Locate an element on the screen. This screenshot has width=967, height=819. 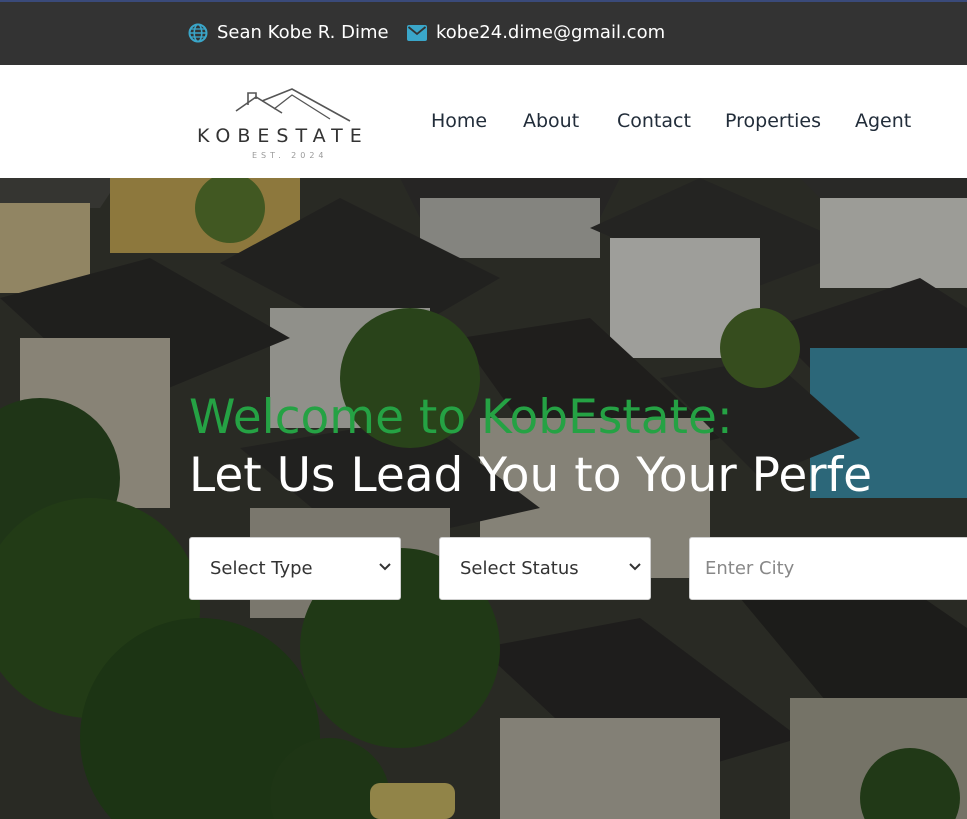
house-roof-icon is located at coordinates (293, 105).